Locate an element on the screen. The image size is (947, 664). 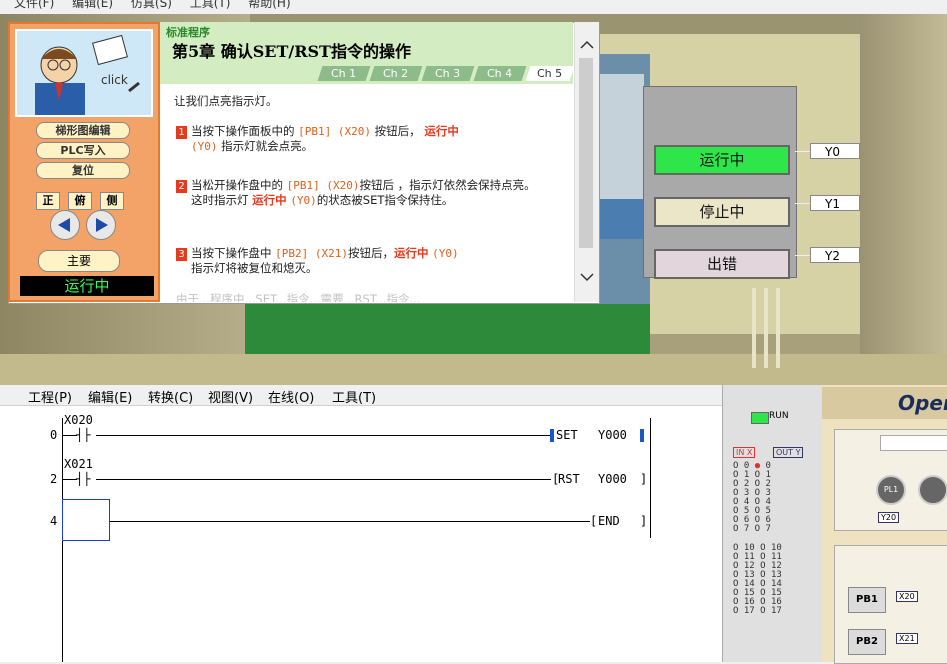
right-power-rail is located at coordinates (650, 478).